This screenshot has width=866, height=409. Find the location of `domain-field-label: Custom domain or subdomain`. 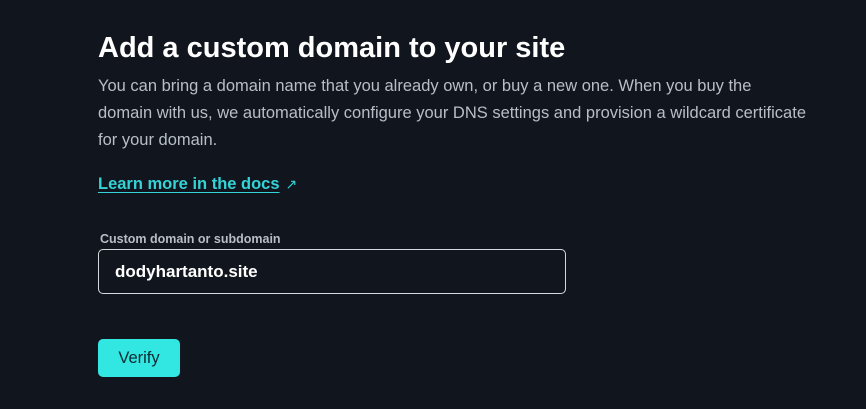

domain-field-label: Custom domain or subdomain is located at coordinates (190, 239).